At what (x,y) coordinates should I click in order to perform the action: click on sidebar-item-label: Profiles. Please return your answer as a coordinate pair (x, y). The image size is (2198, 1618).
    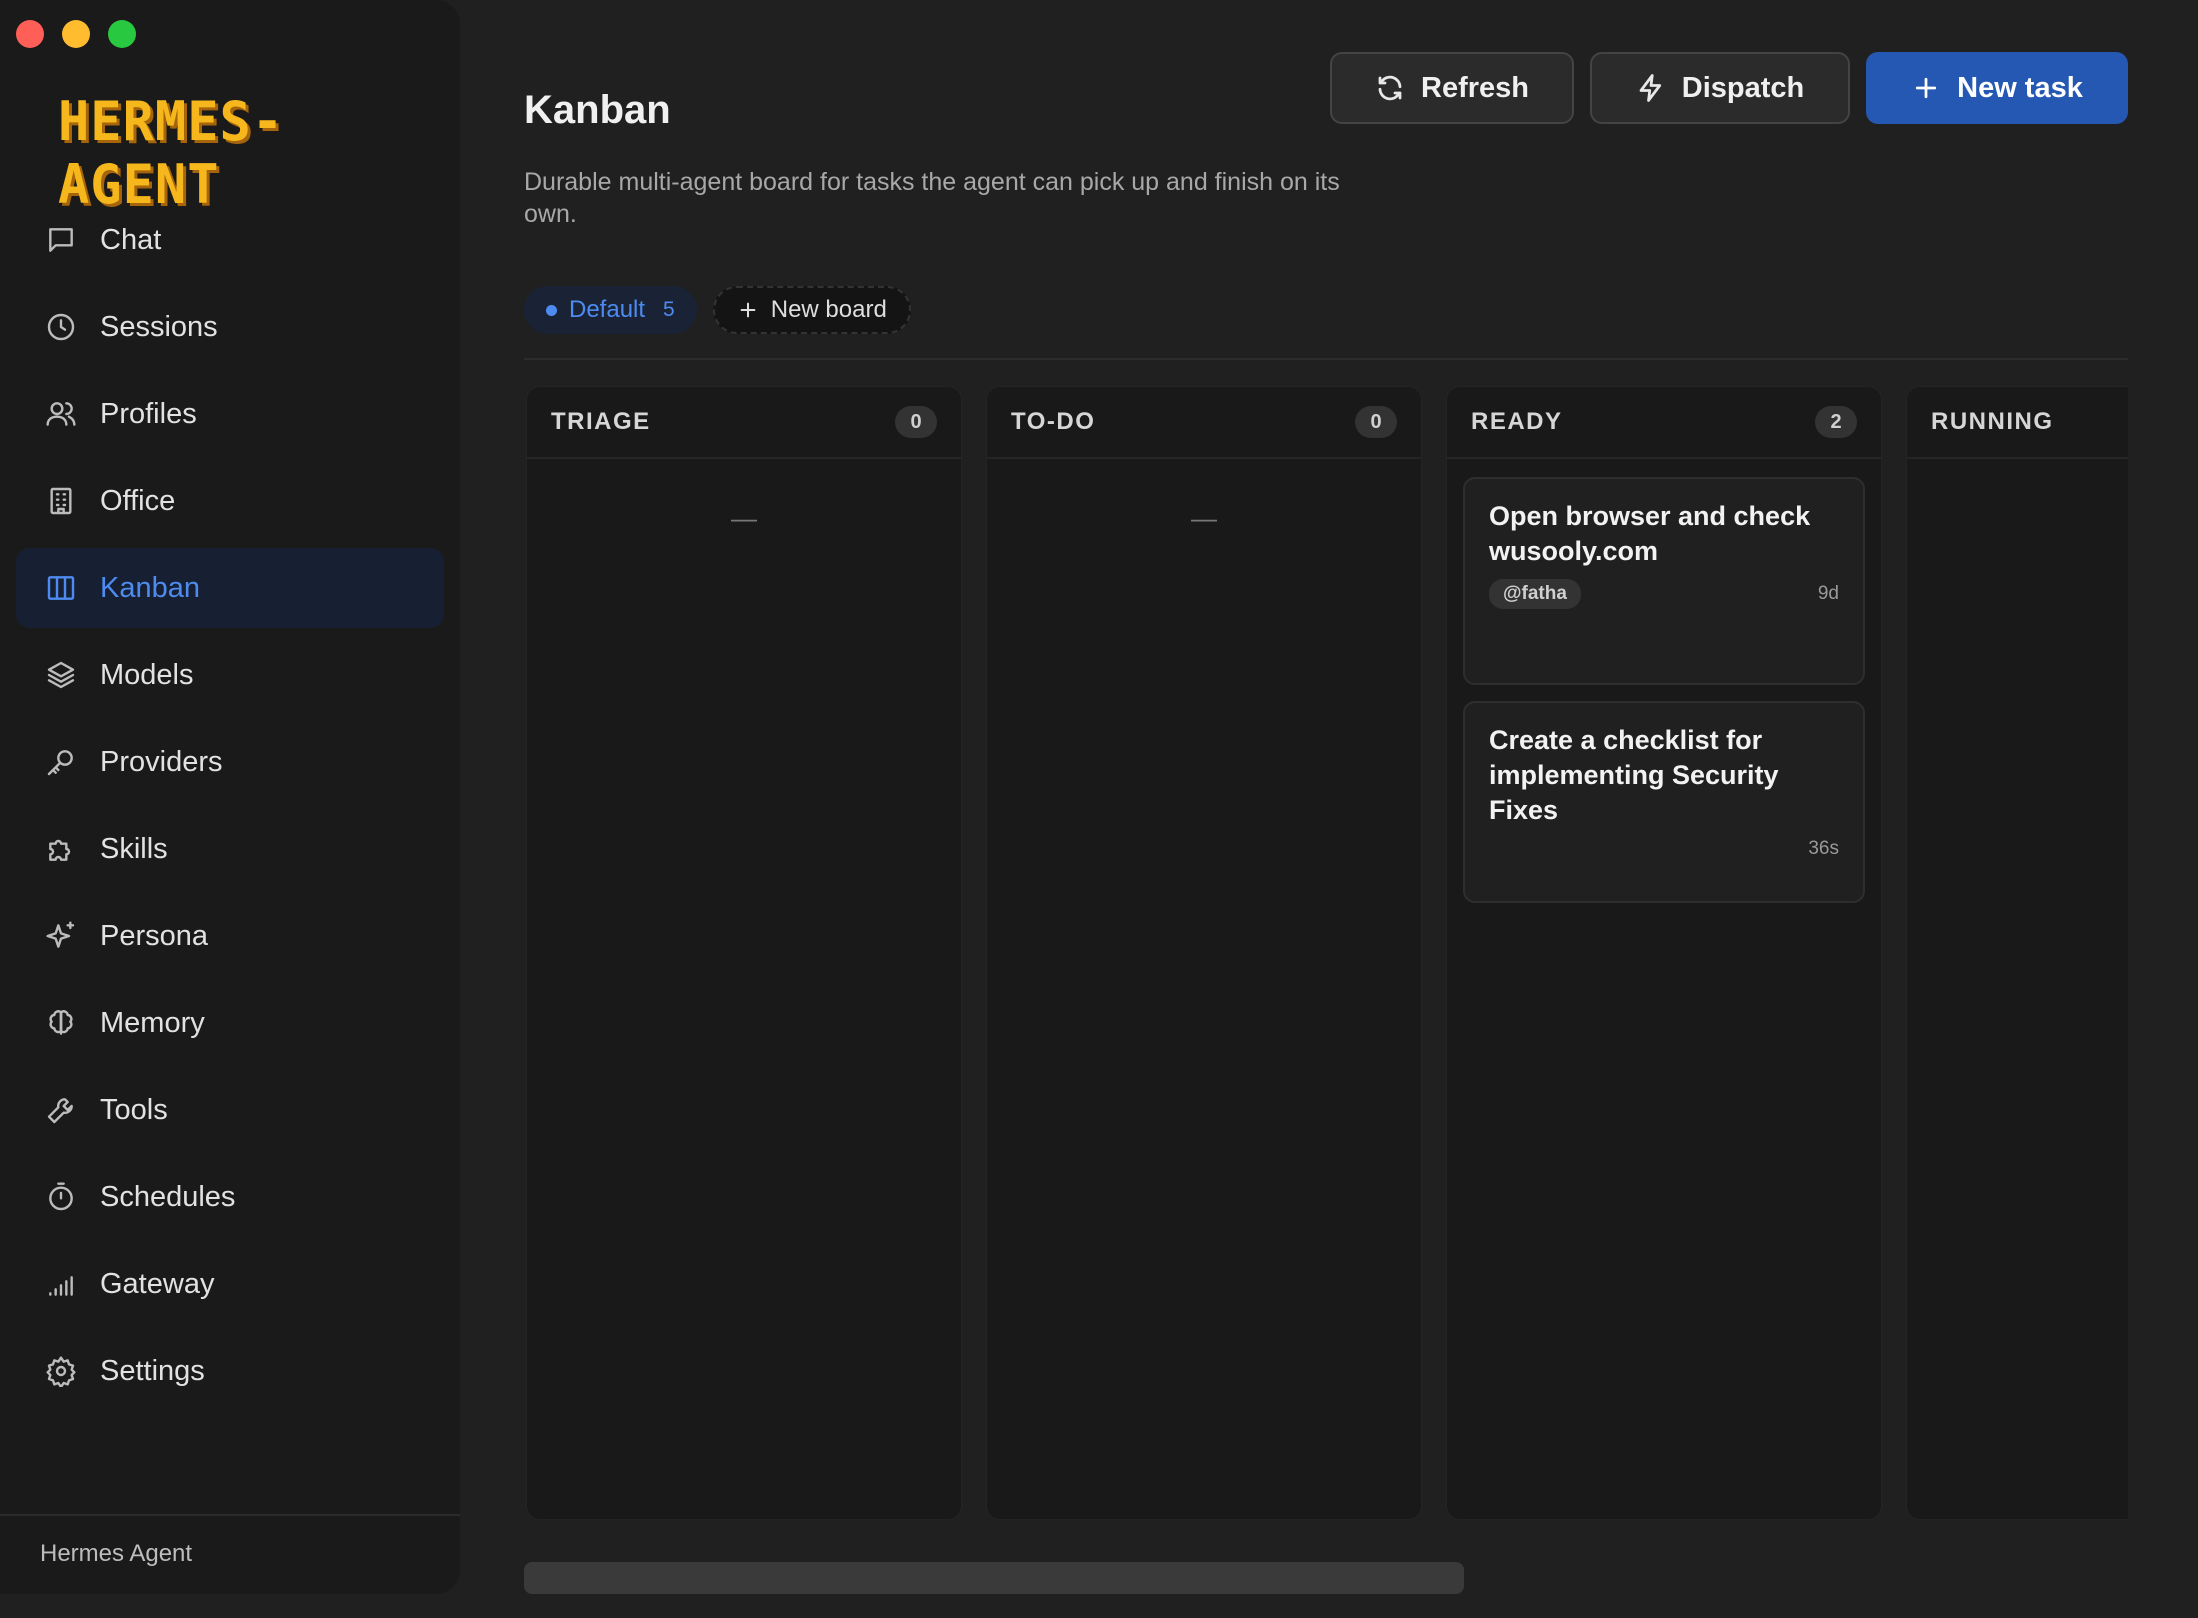
    Looking at the image, I should click on (148, 413).